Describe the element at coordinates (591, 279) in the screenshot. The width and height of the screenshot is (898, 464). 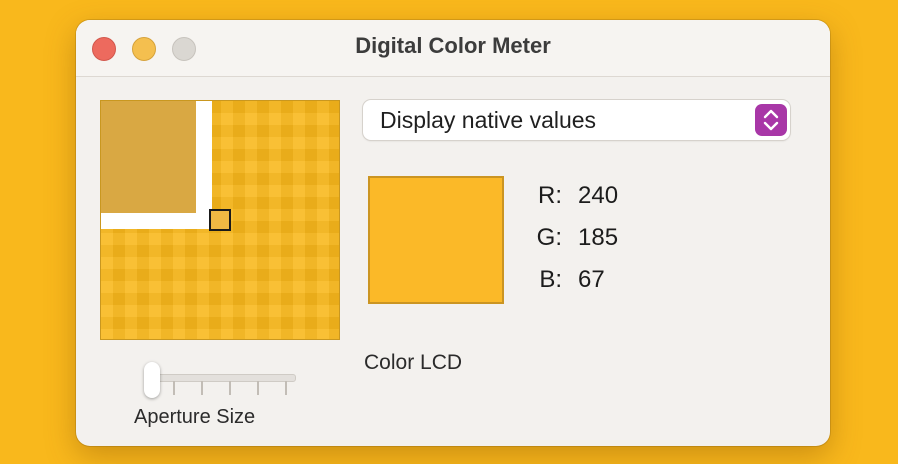
I see `blue-value: 67` at that location.